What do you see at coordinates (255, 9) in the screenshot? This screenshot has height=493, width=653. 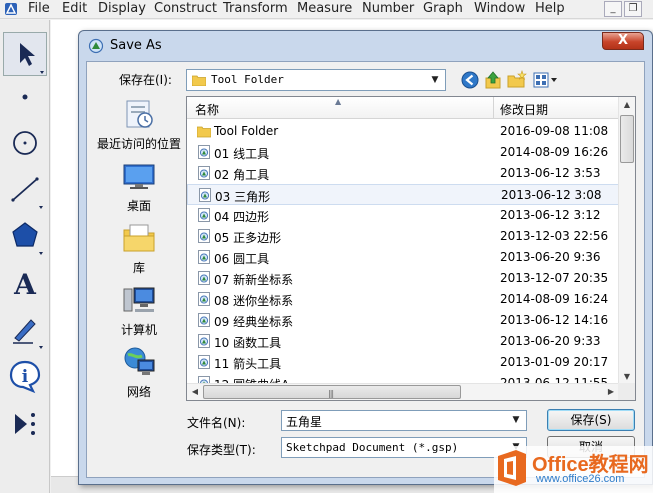 I see `menu-transform: Transform` at bounding box center [255, 9].